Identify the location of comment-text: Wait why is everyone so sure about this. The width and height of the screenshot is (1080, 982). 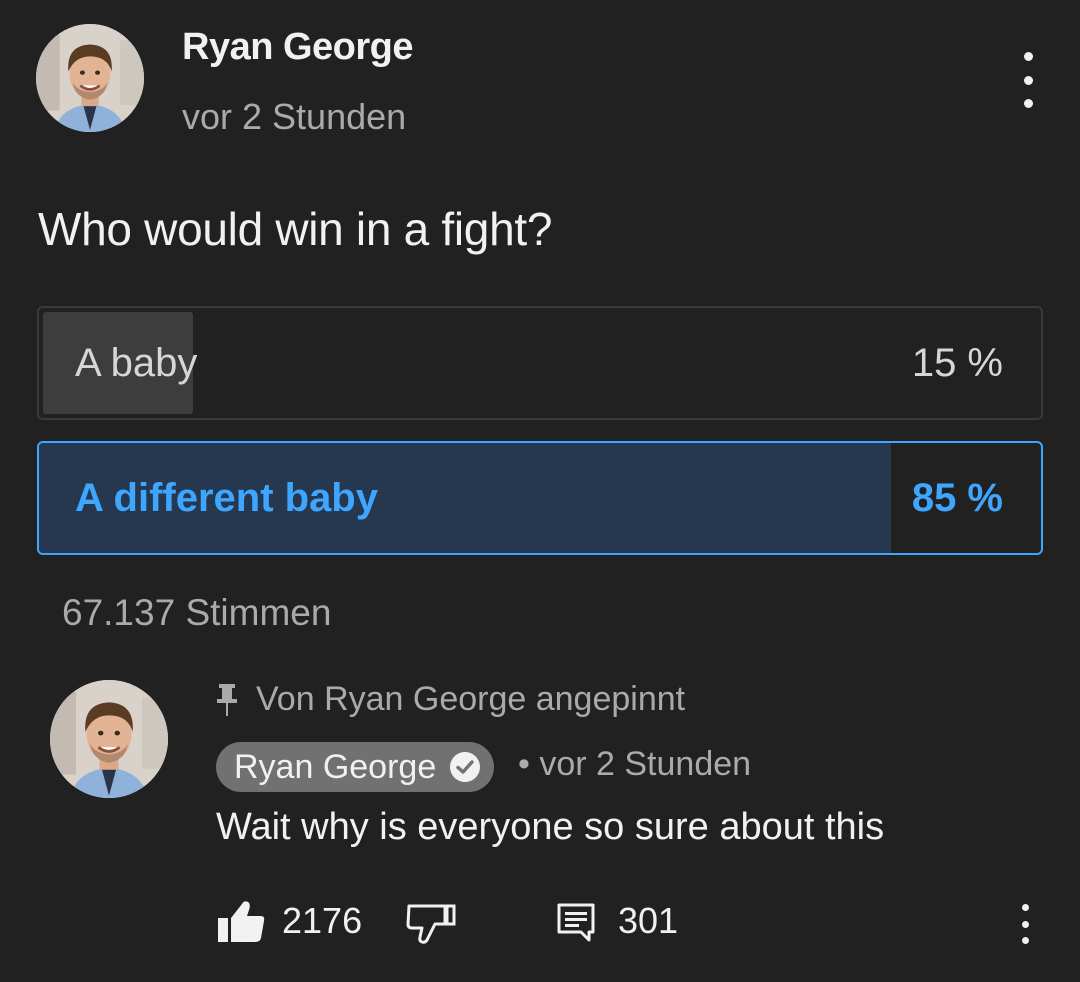
(550, 827).